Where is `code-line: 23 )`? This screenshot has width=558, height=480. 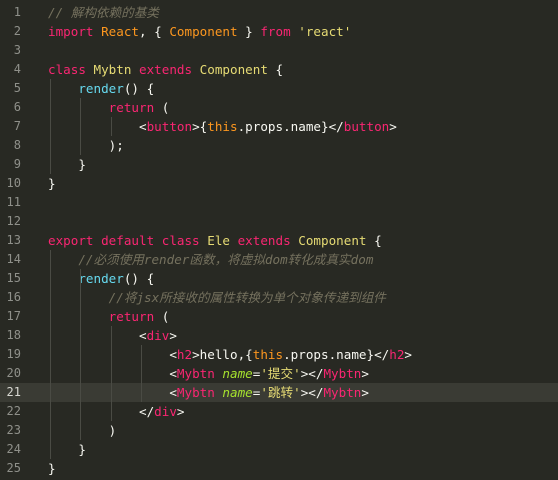
code-line: 23 ) is located at coordinates (279, 430).